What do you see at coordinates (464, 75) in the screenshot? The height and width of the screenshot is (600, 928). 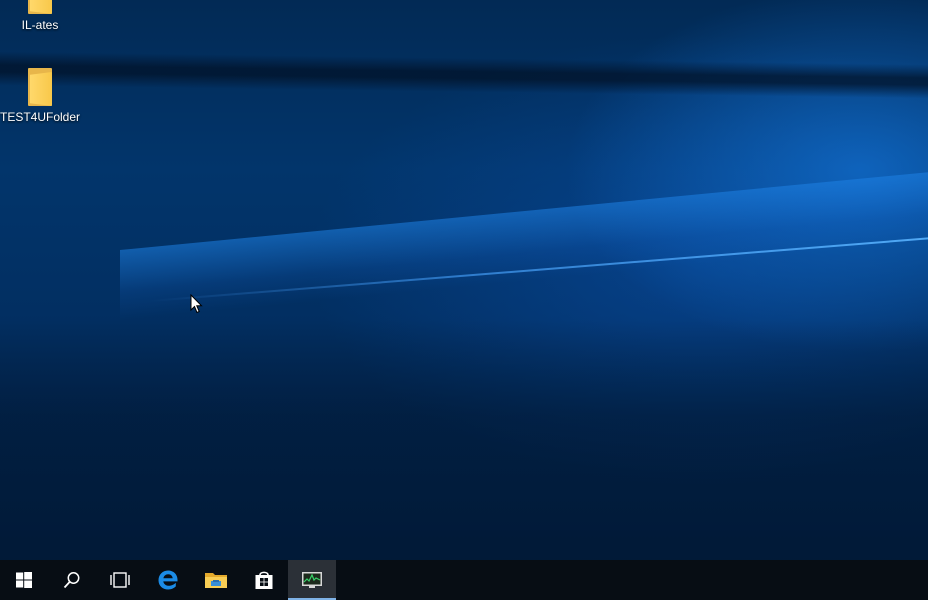 I see `wallpaper-shadow-band` at bounding box center [464, 75].